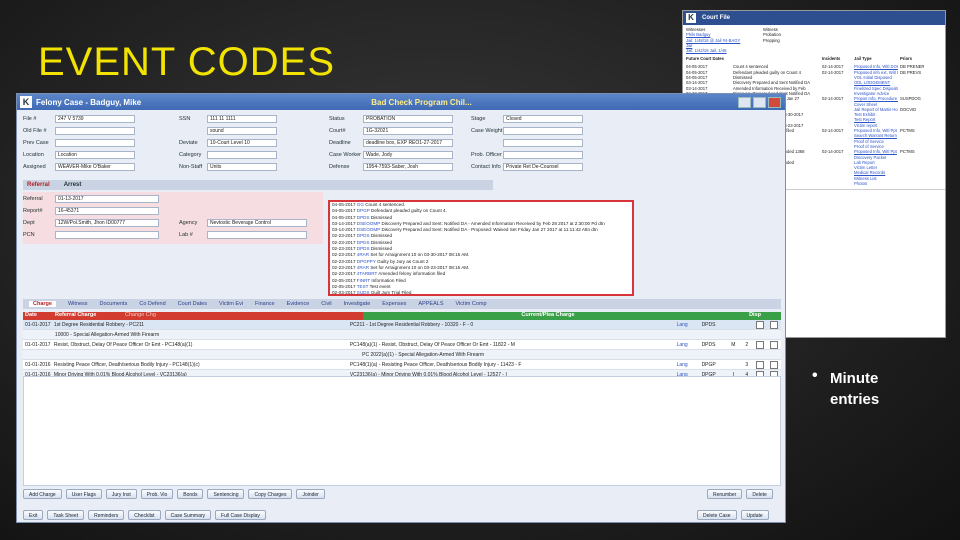  I want to click on case-far-field: Closed, so click(543, 119).